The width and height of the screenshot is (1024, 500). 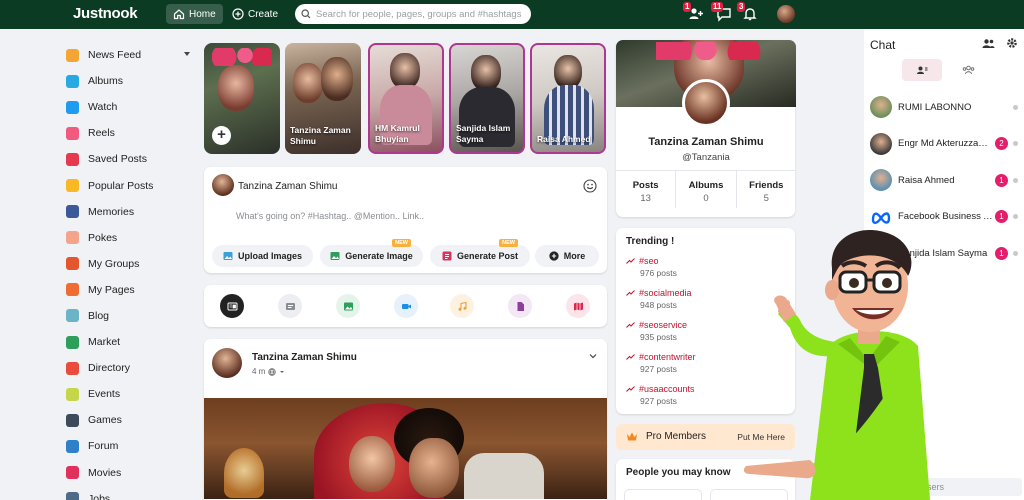 I want to click on gif-post-button, so click(x=290, y=306).